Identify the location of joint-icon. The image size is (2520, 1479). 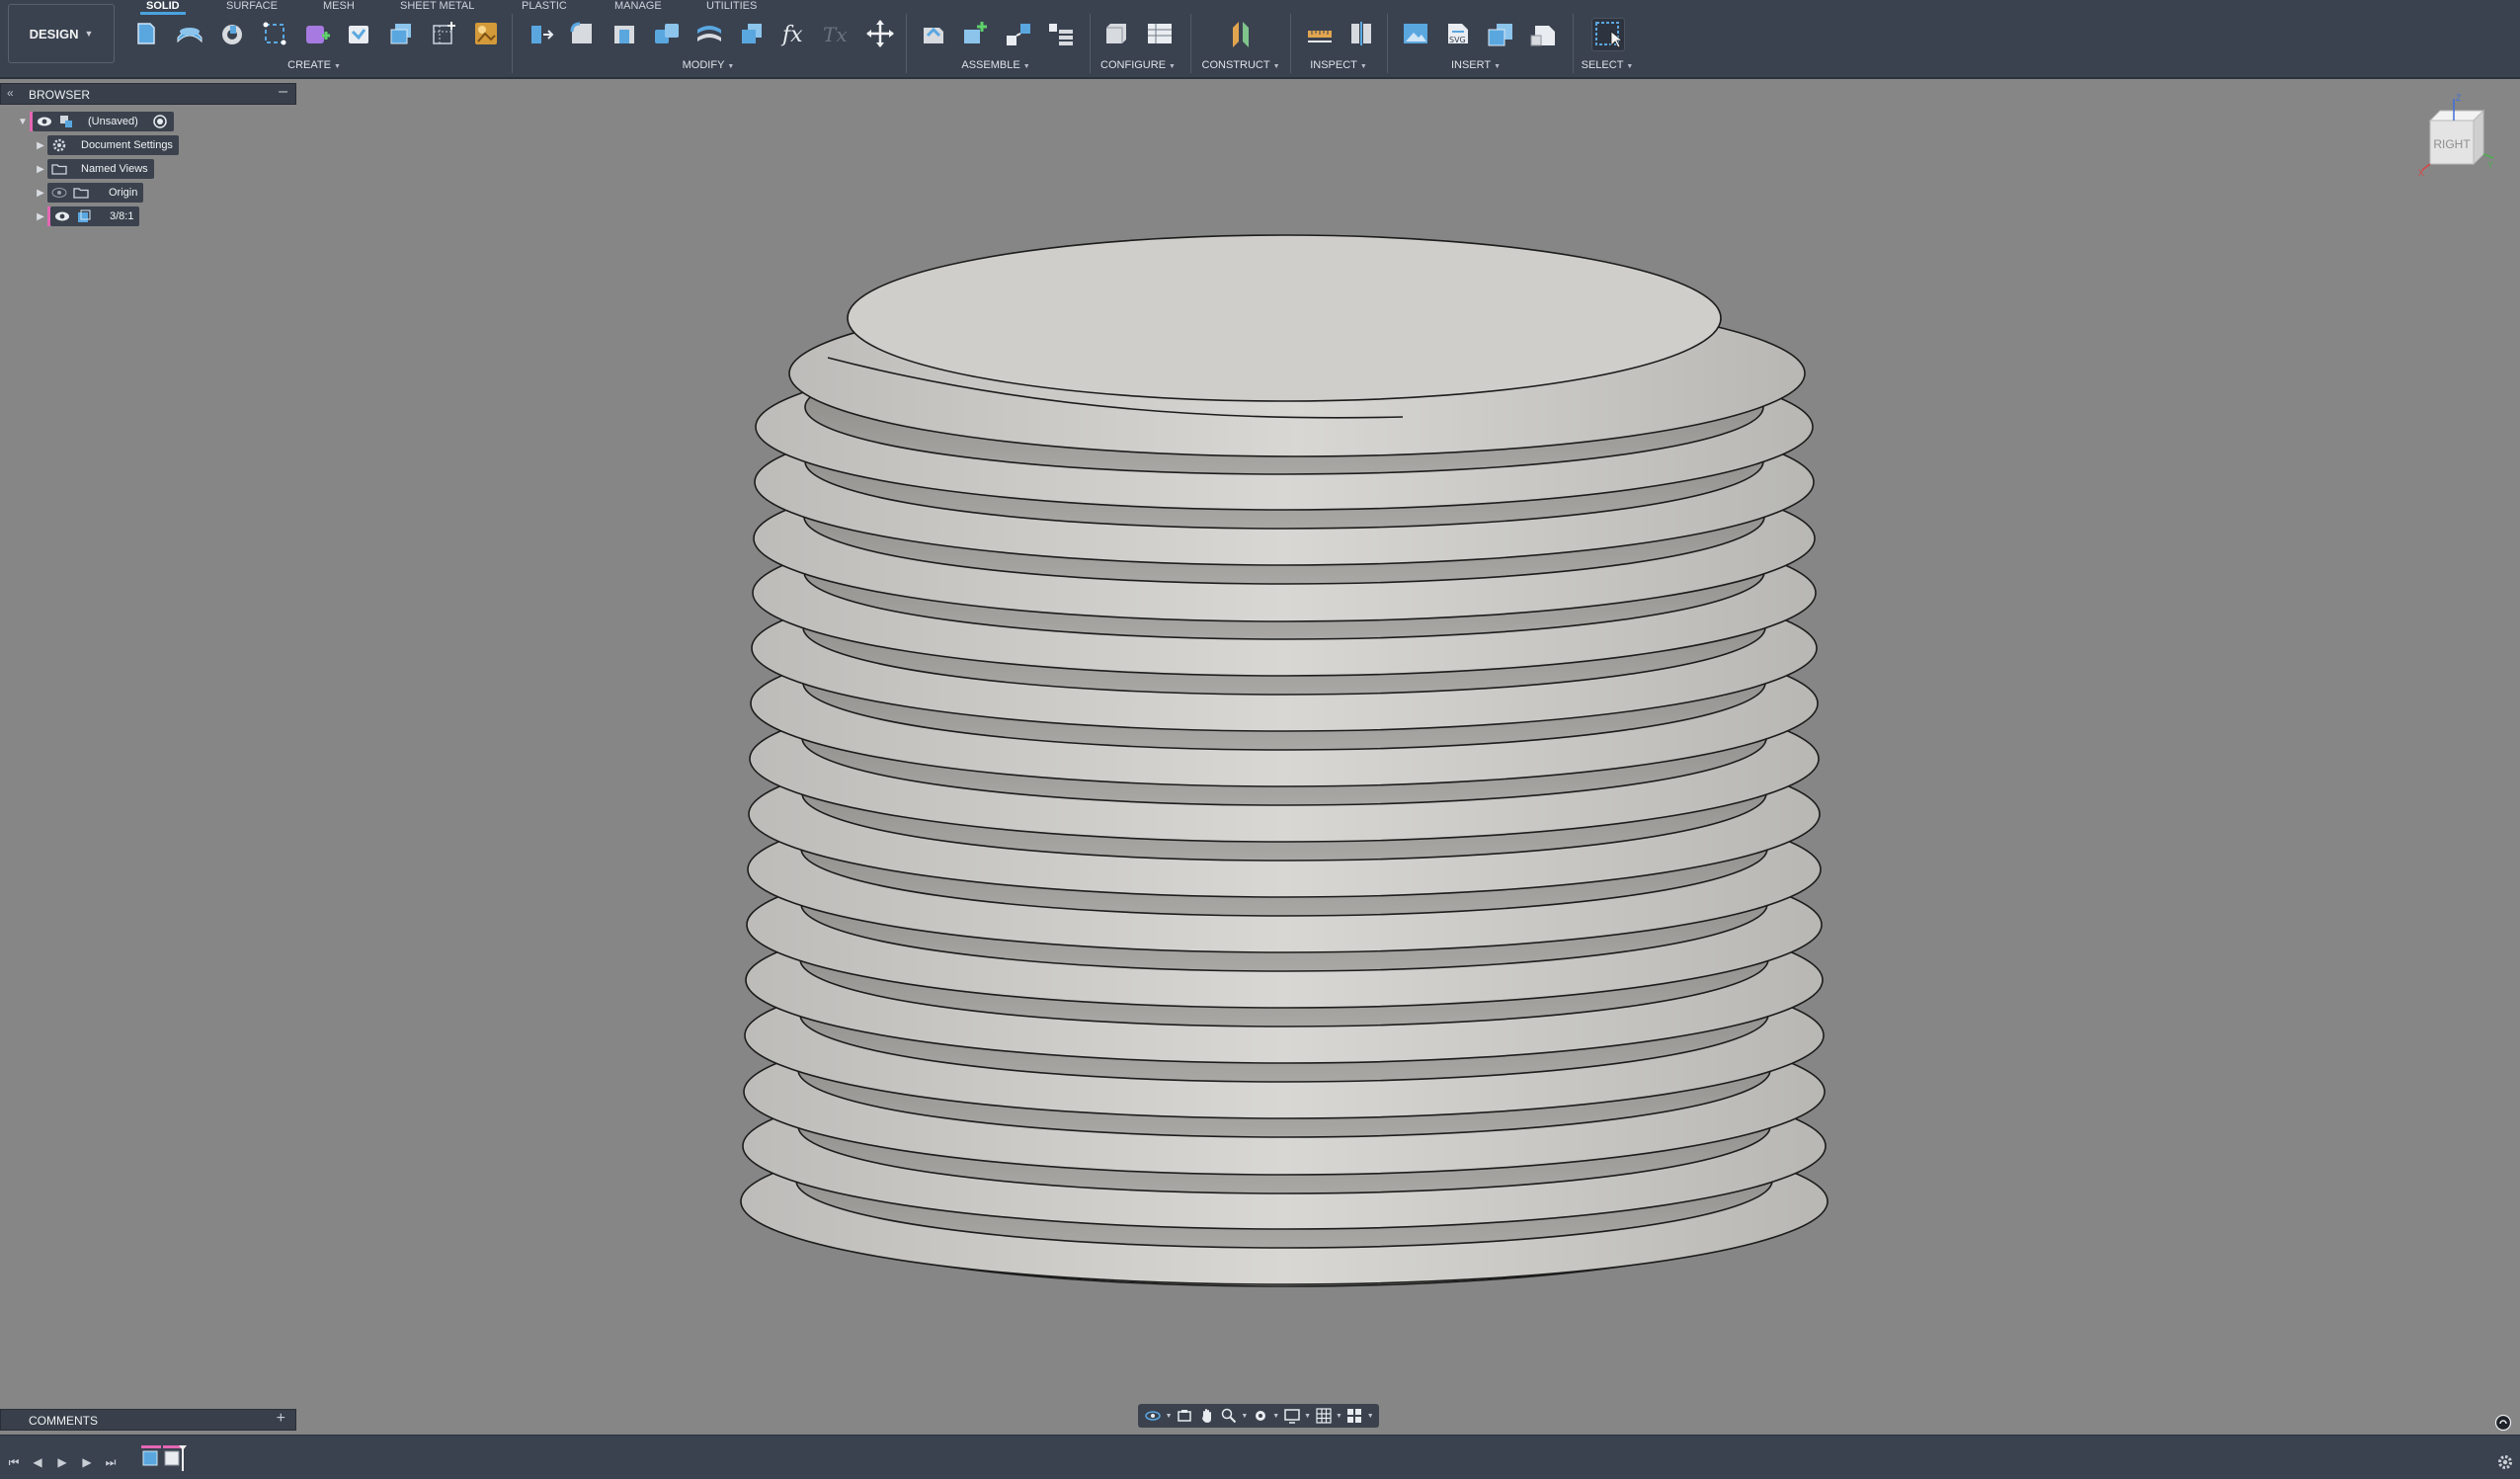
(976, 33).